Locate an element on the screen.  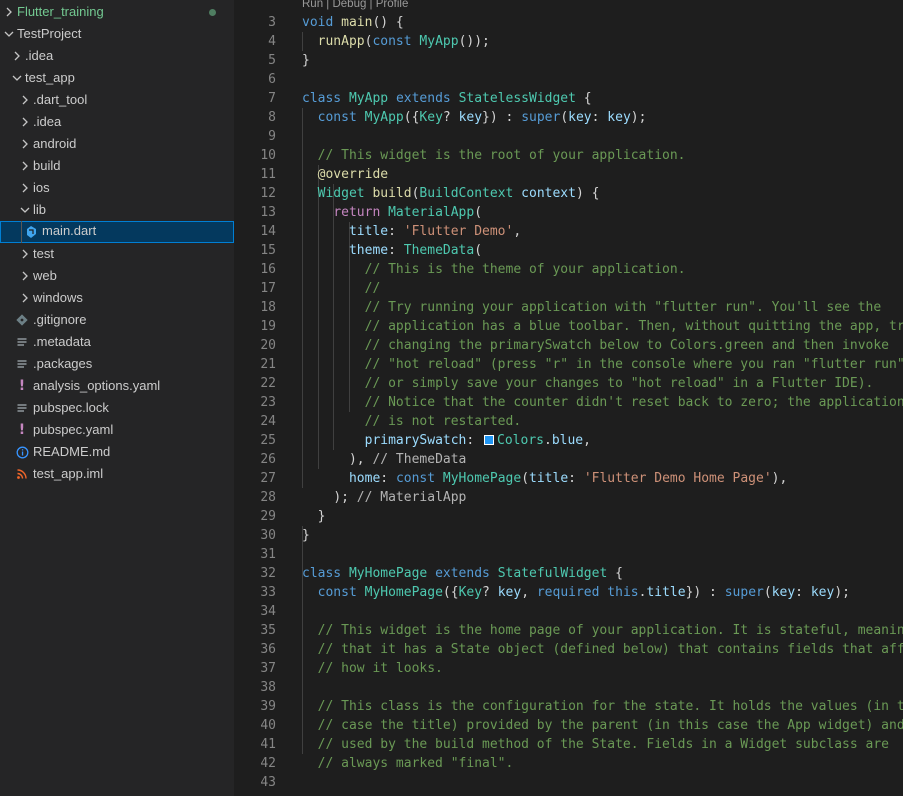
code-line: title: 'Flutter Demo', is located at coordinates (411, 231).